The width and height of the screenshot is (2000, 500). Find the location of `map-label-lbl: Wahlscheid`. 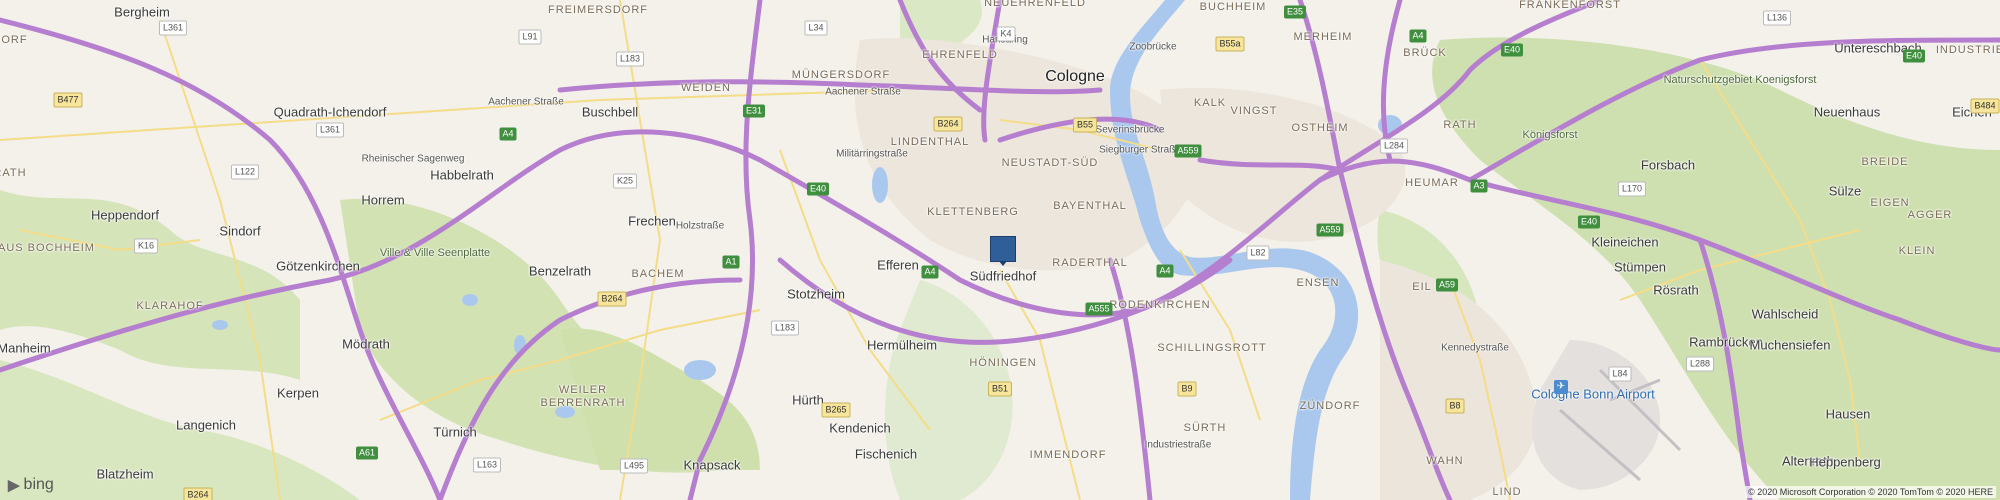

map-label-lbl: Wahlscheid is located at coordinates (1785, 314).